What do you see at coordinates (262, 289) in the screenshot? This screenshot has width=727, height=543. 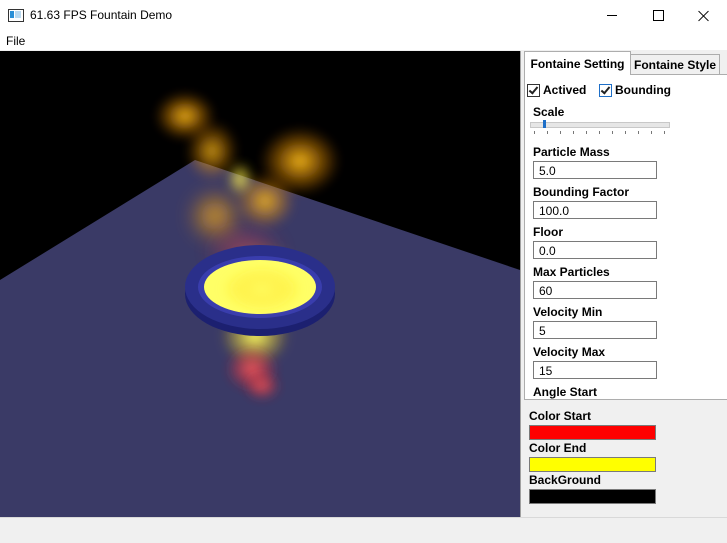 I see `ring-glow` at bounding box center [262, 289].